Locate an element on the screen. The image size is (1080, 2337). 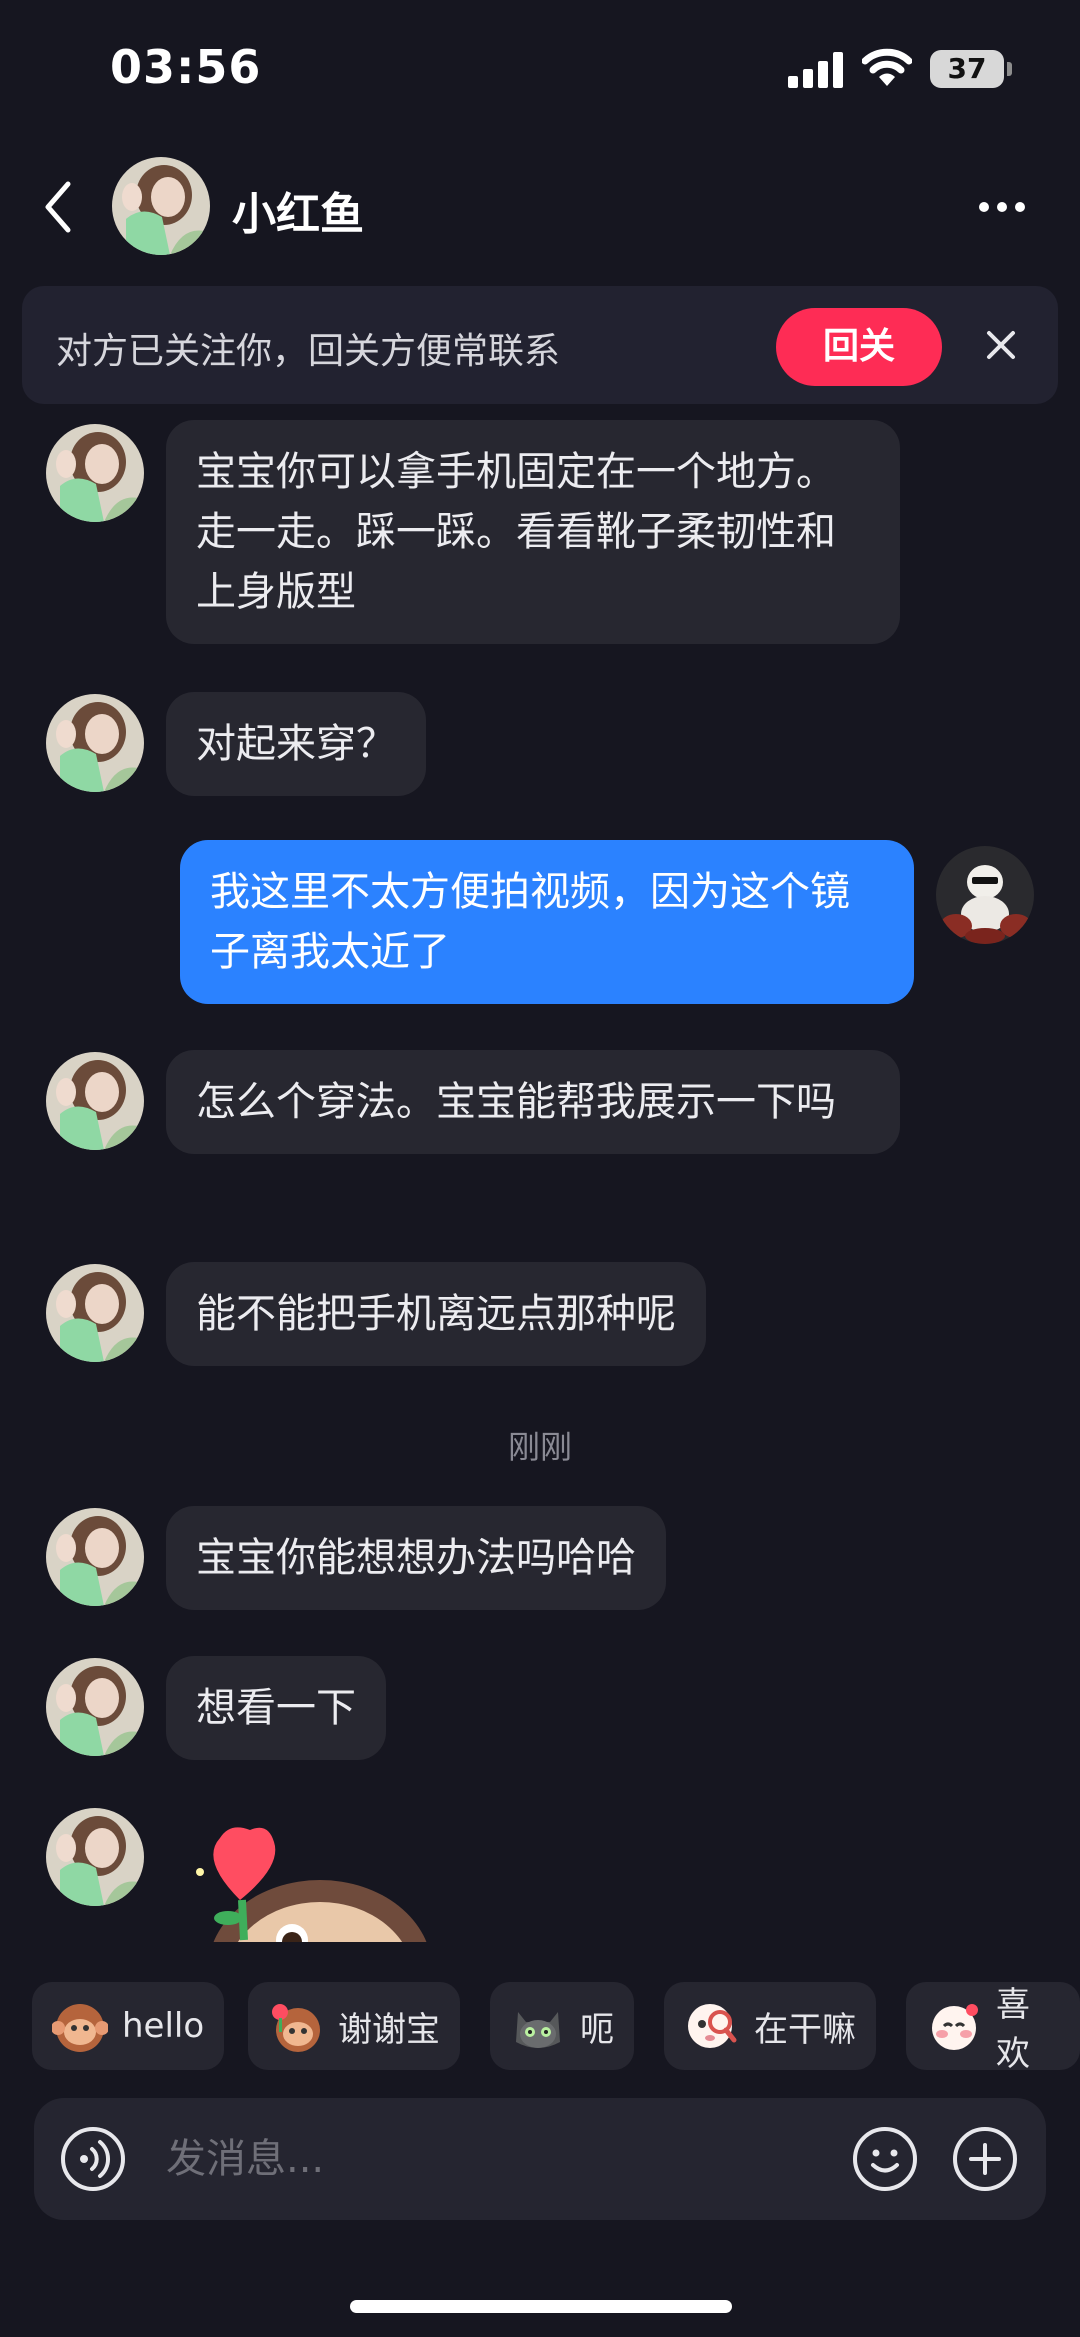
emoji-icon is located at coordinates (885, 2159).